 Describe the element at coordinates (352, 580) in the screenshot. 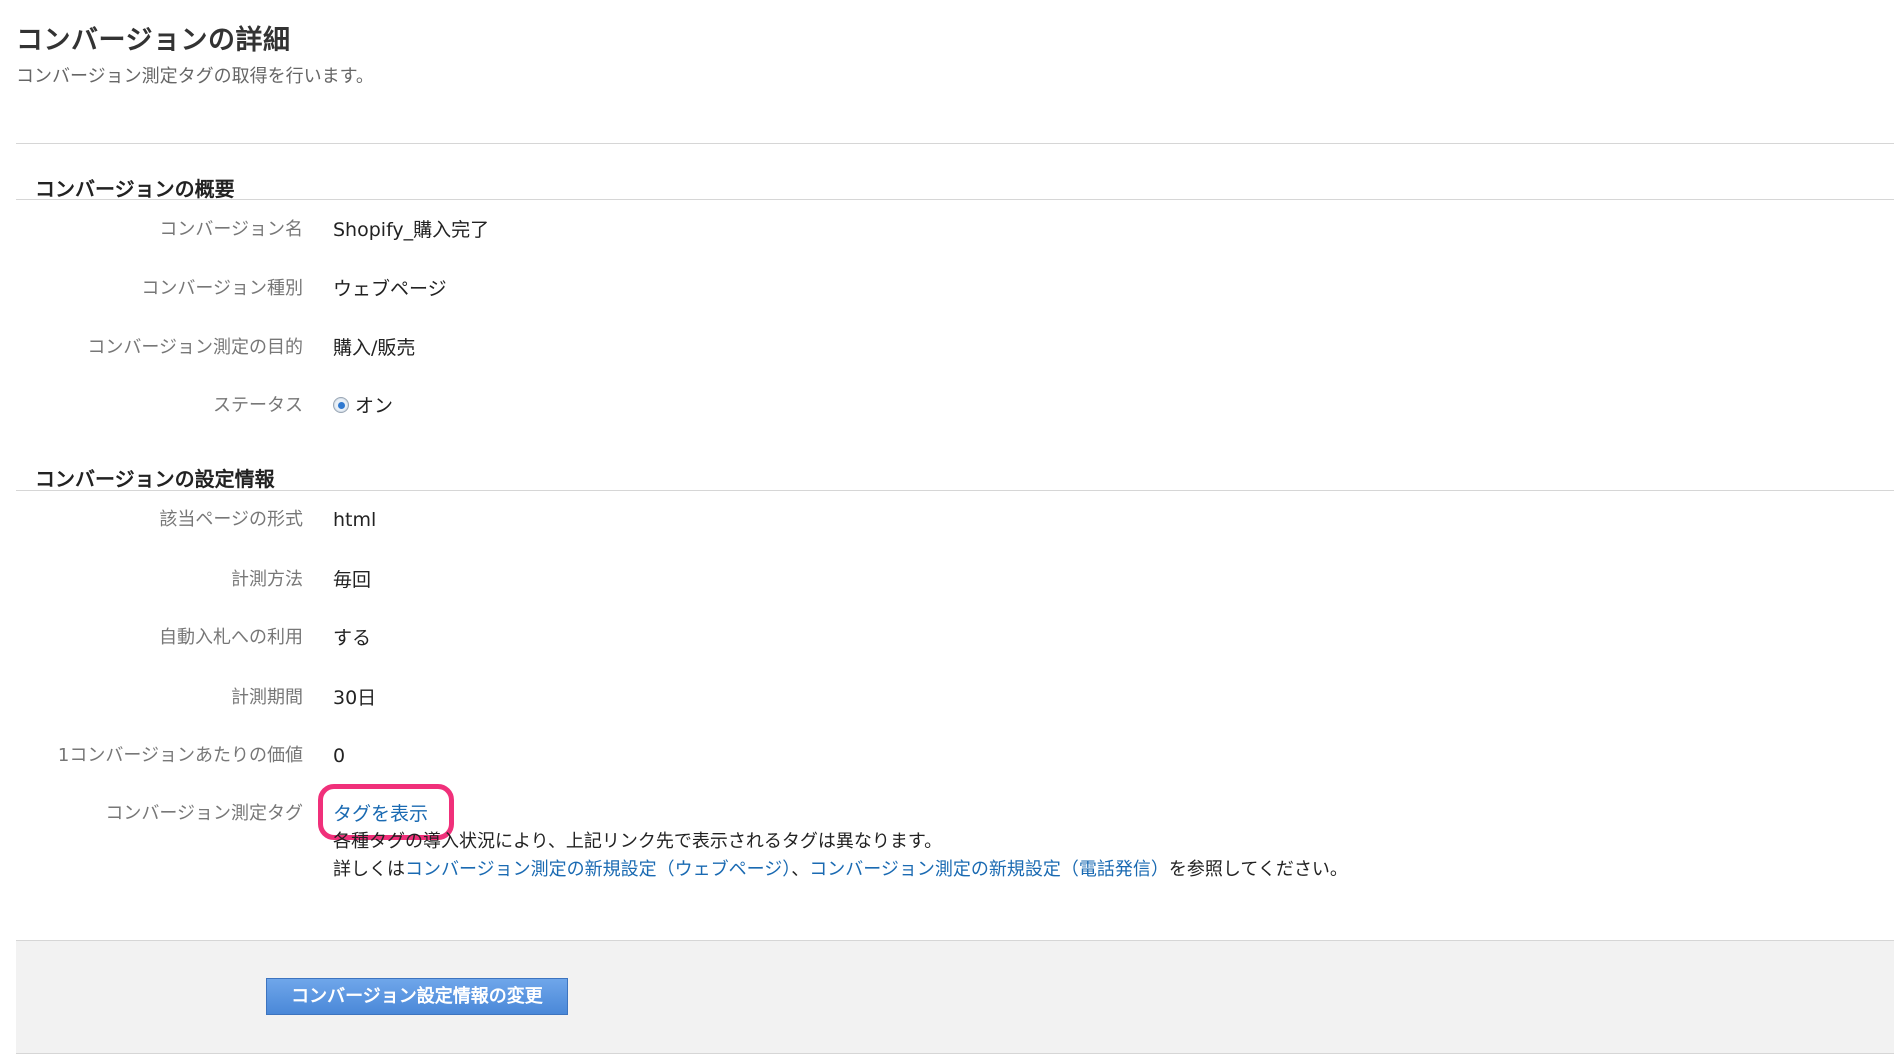

I see `row-value: 毎回` at that location.